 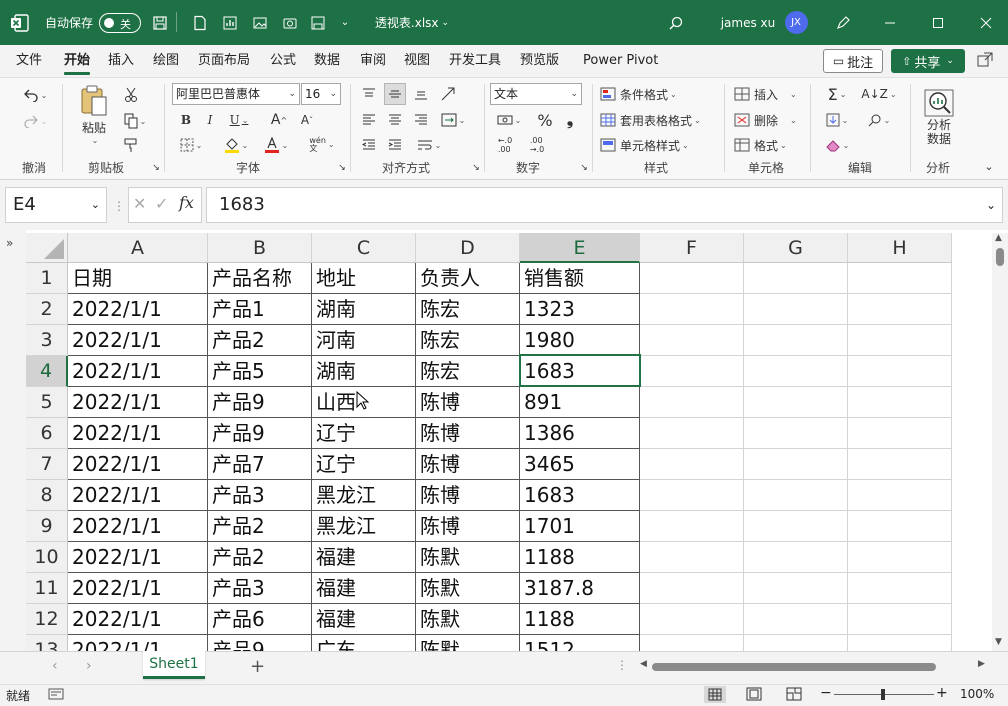 What do you see at coordinates (364, 557) in the screenshot?
I see `table-cell: 福建` at bounding box center [364, 557].